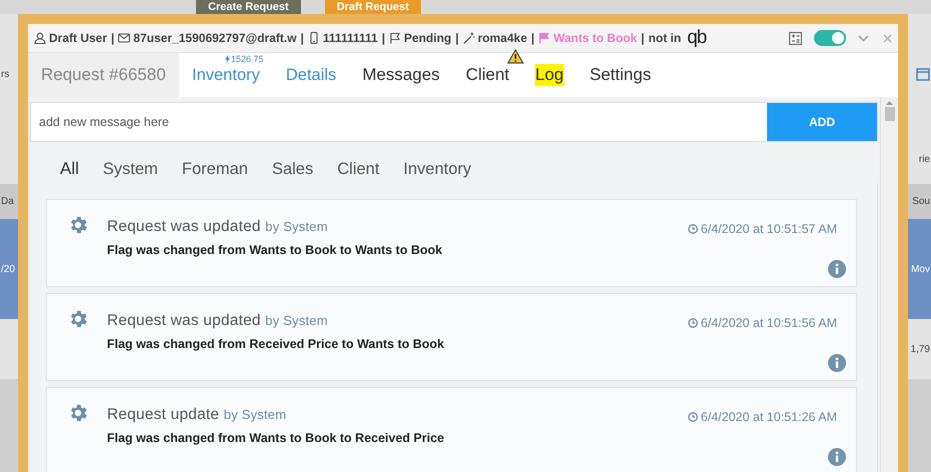 The image size is (931, 472). Describe the element at coordinates (889, 284) in the screenshot. I see `scrollbar` at that location.